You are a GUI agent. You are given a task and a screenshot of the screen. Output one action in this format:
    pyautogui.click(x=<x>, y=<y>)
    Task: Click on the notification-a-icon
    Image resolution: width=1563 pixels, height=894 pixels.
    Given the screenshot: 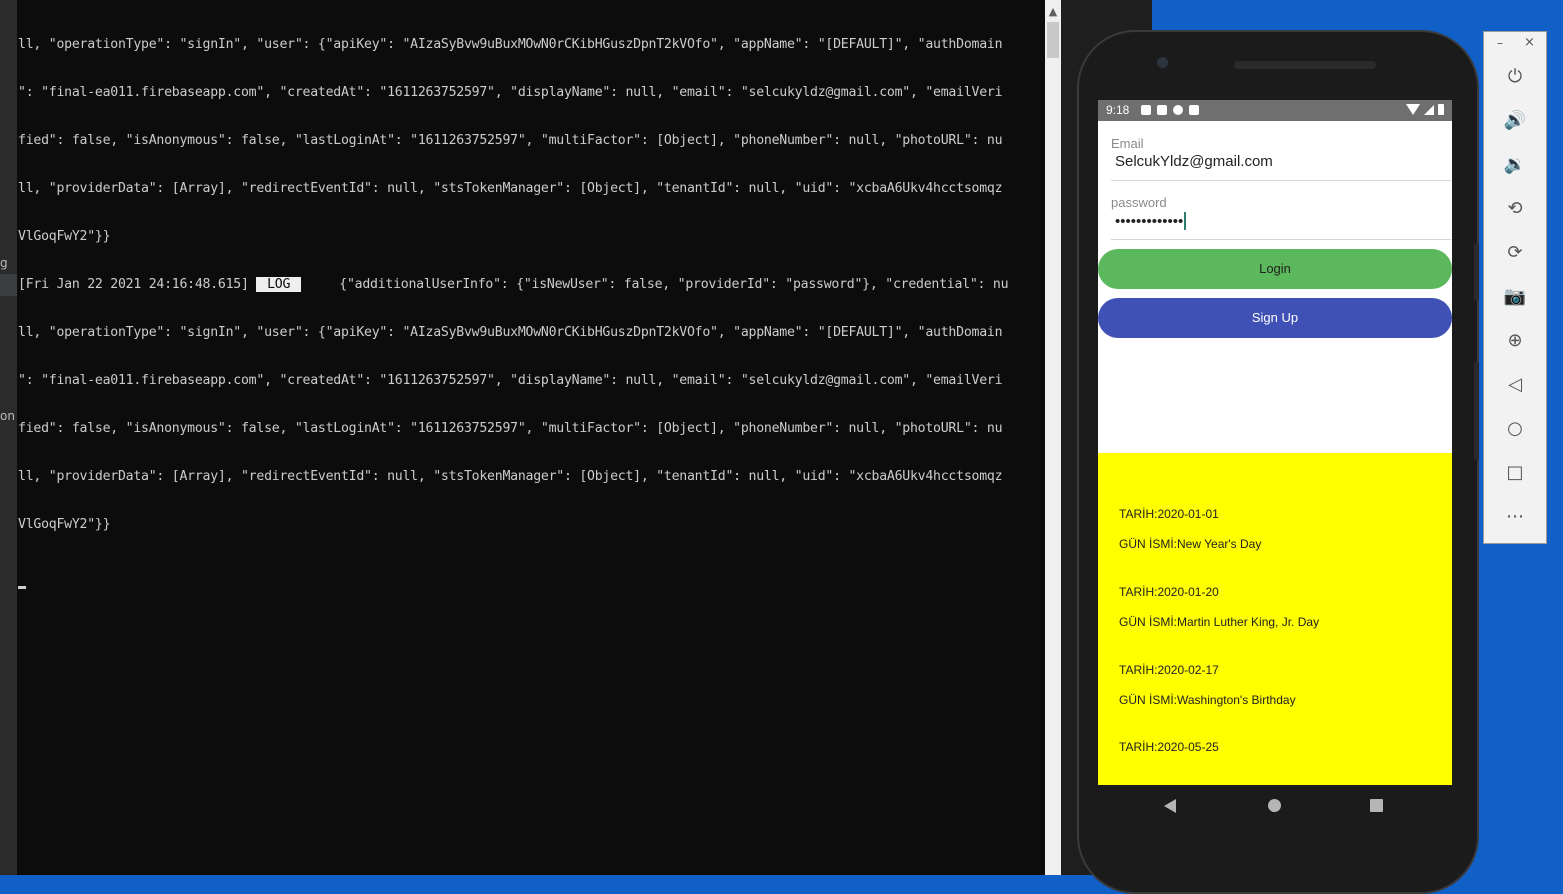 What is the action you would take?
    pyautogui.click(x=1146, y=110)
    